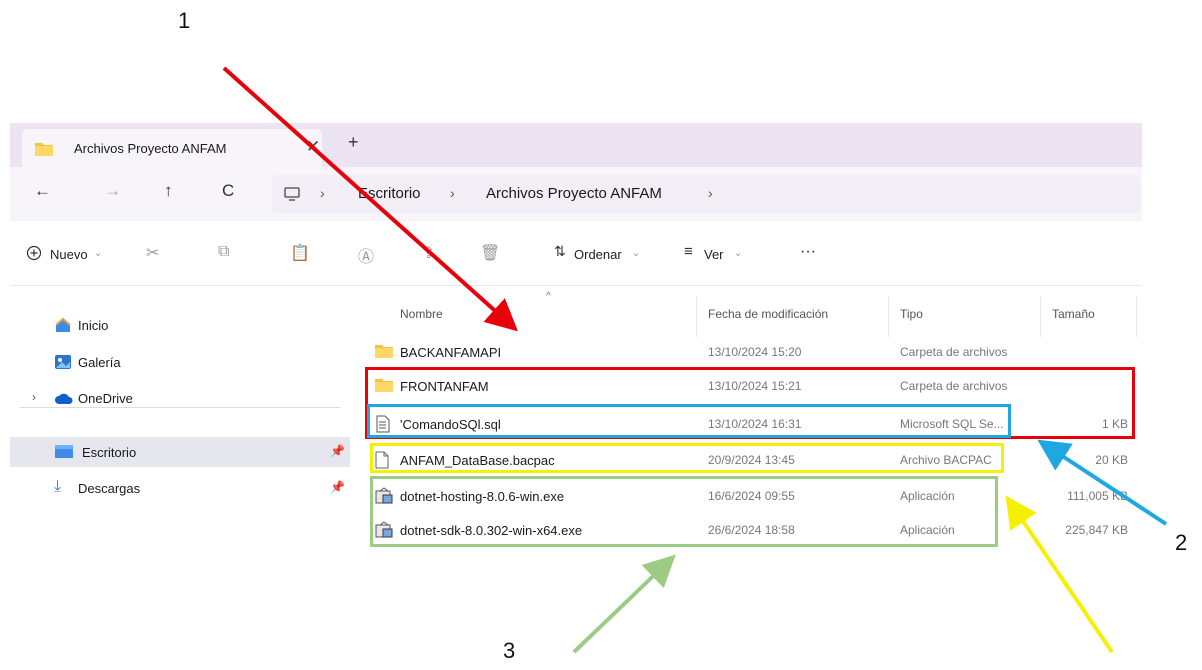 The width and height of the screenshot is (1202, 670). Describe the element at coordinates (1059, 574) in the screenshot. I see `arrow-yellow` at that location.